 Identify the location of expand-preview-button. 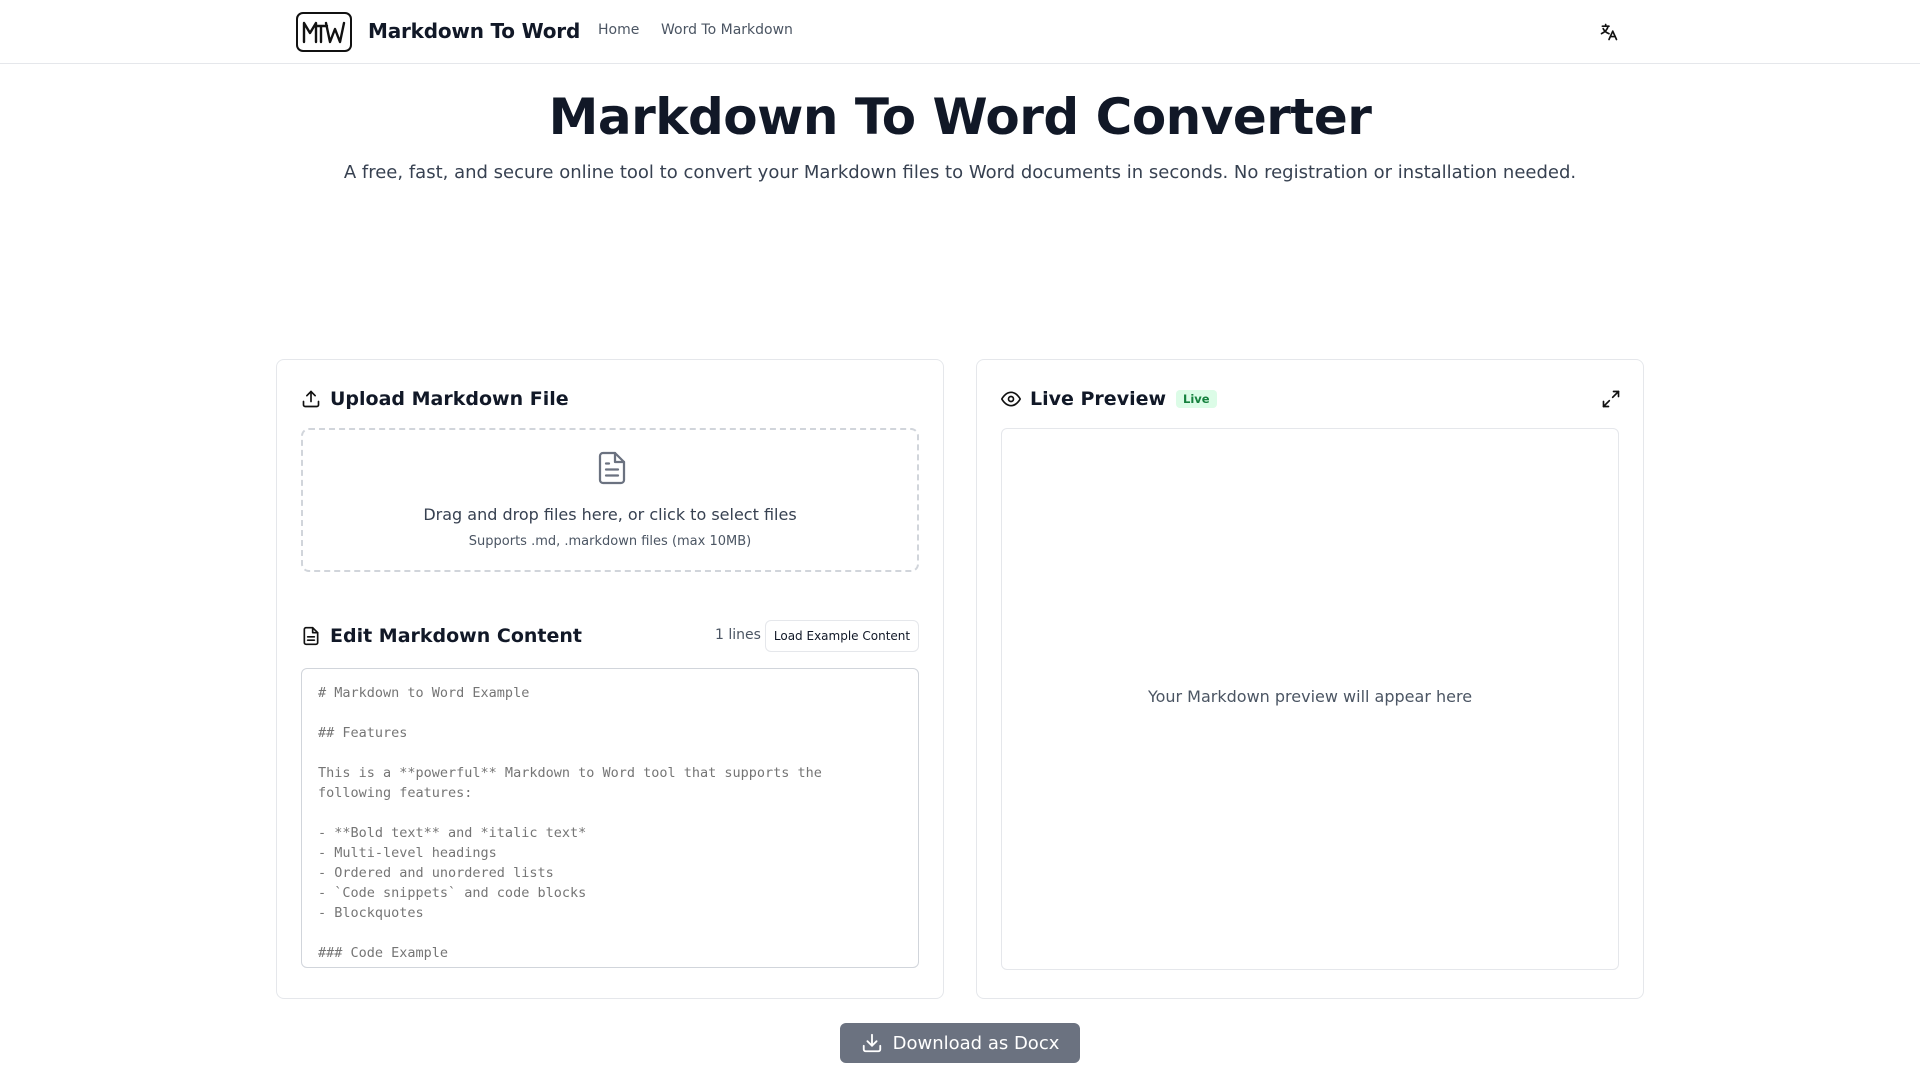
(1611, 399).